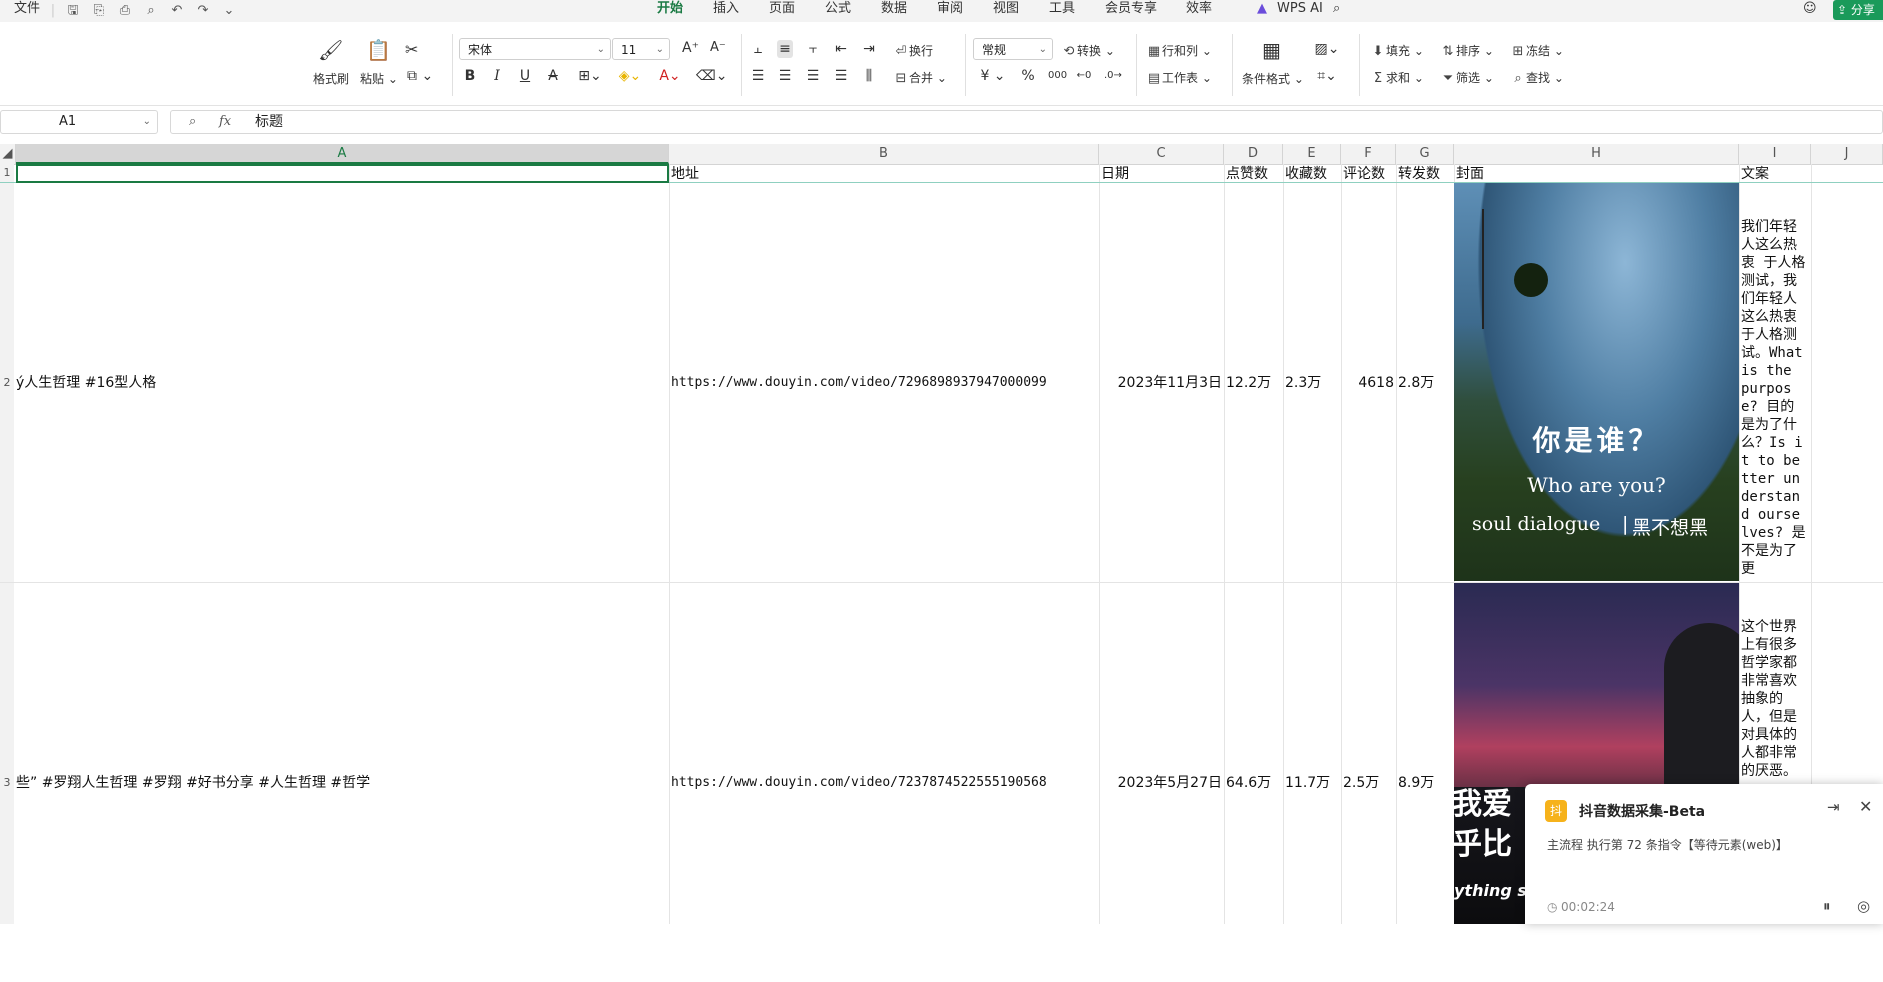 This screenshot has height=982, width=1883. Describe the element at coordinates (1863, 906) in the screenshot. I see `stop-icon: ◎` at that location.